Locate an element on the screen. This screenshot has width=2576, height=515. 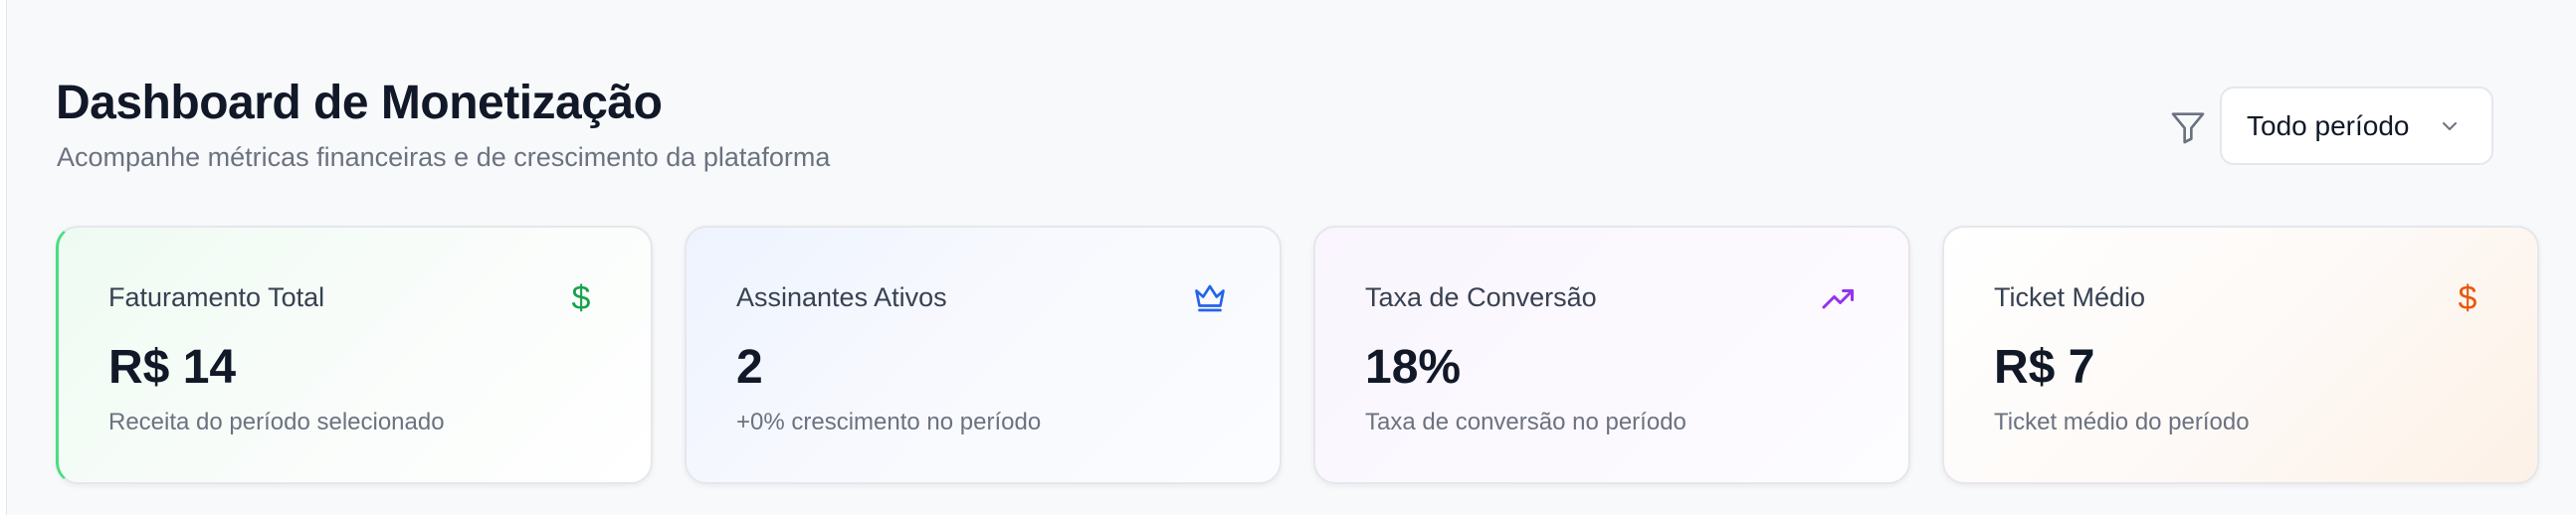
metric-card-value: 2 is located at coordinates (749, 367).